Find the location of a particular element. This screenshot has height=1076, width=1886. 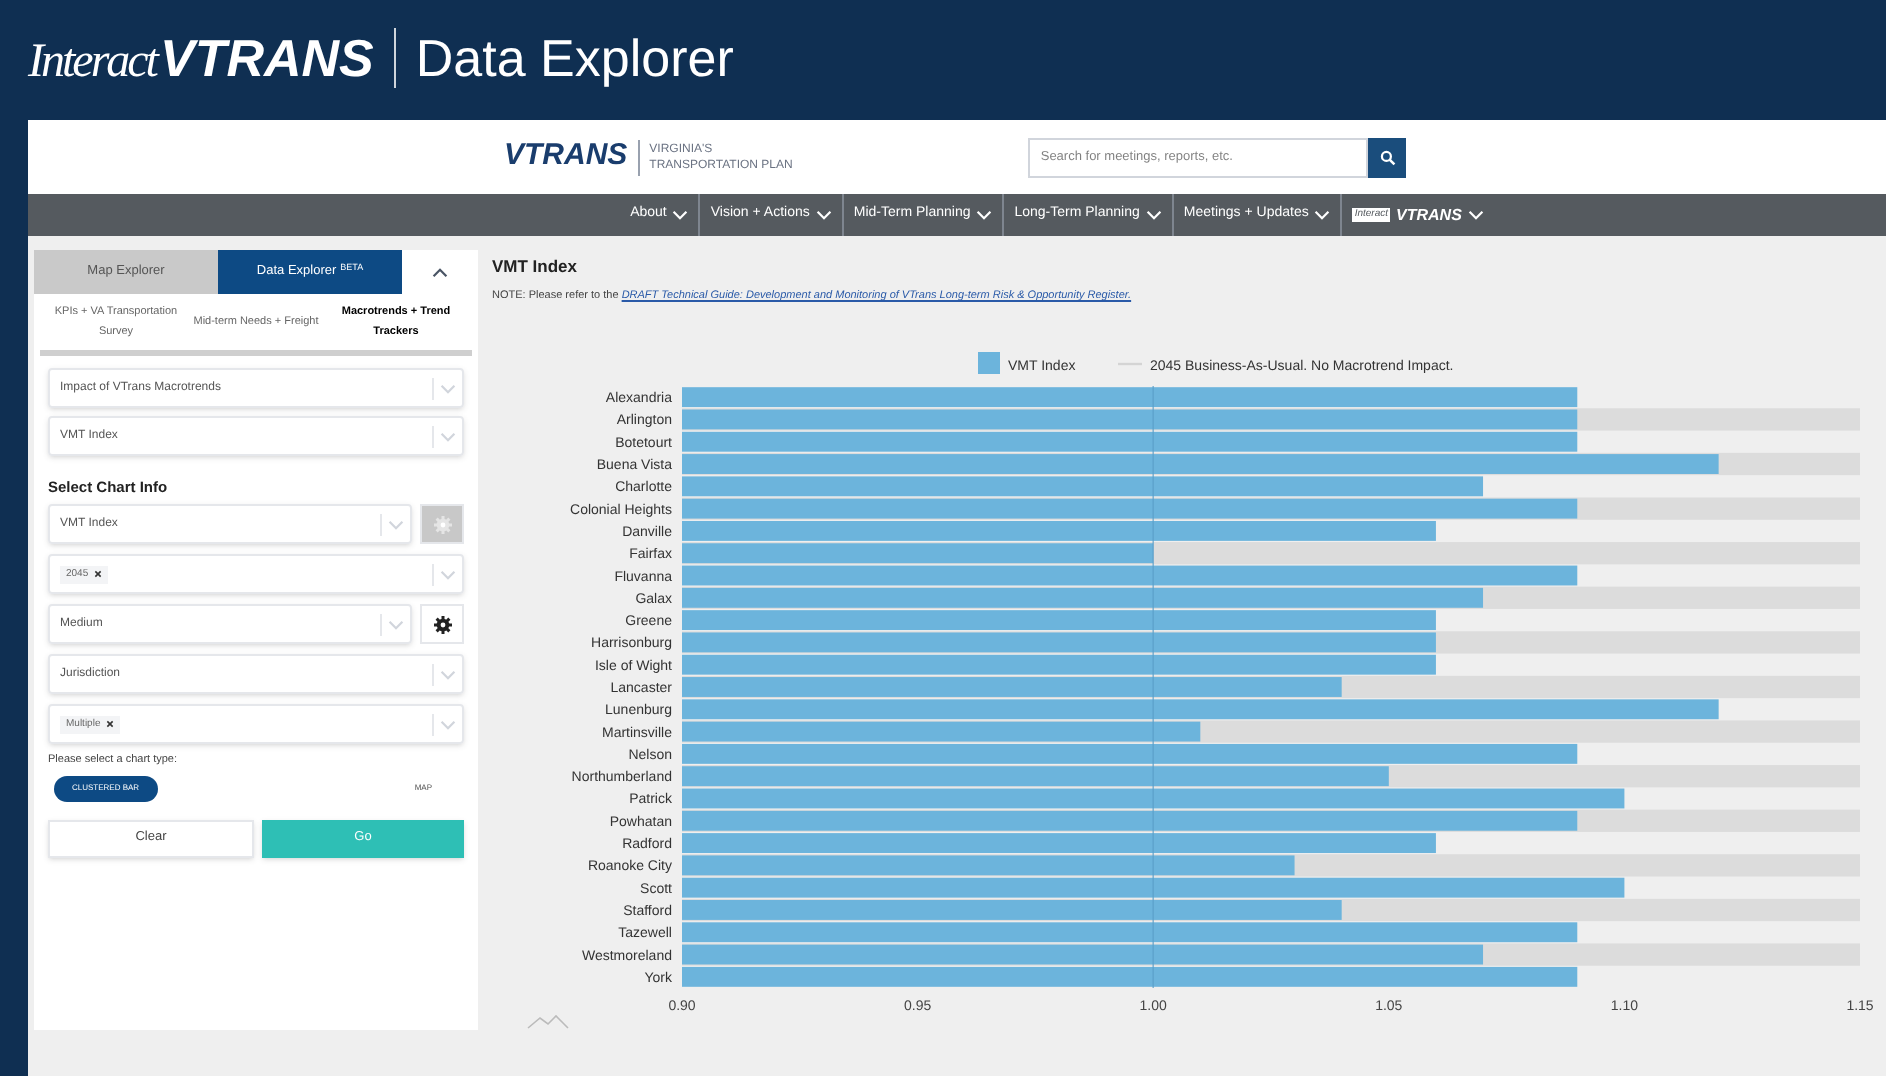

site-logo: VTRANS is located at coordinates (566, 157).